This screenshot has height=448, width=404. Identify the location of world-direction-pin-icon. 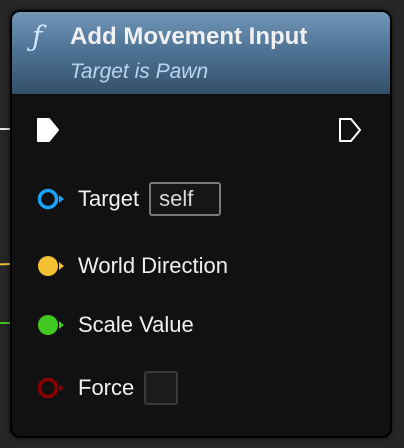
(51, 266).